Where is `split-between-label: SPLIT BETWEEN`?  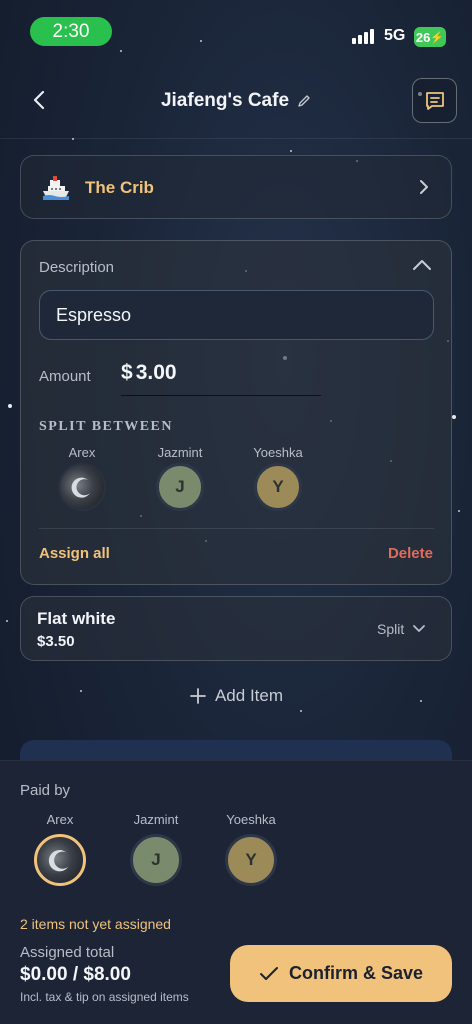
split-between-label: SPLIT BETWEEN is located at coordinates (106, 426).